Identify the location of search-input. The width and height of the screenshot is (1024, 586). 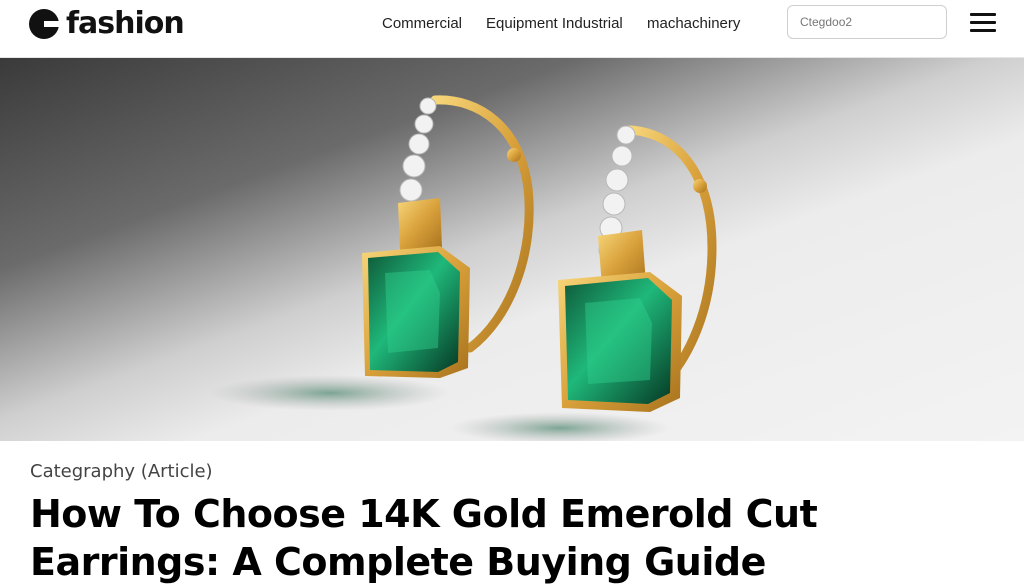
(867, 22).